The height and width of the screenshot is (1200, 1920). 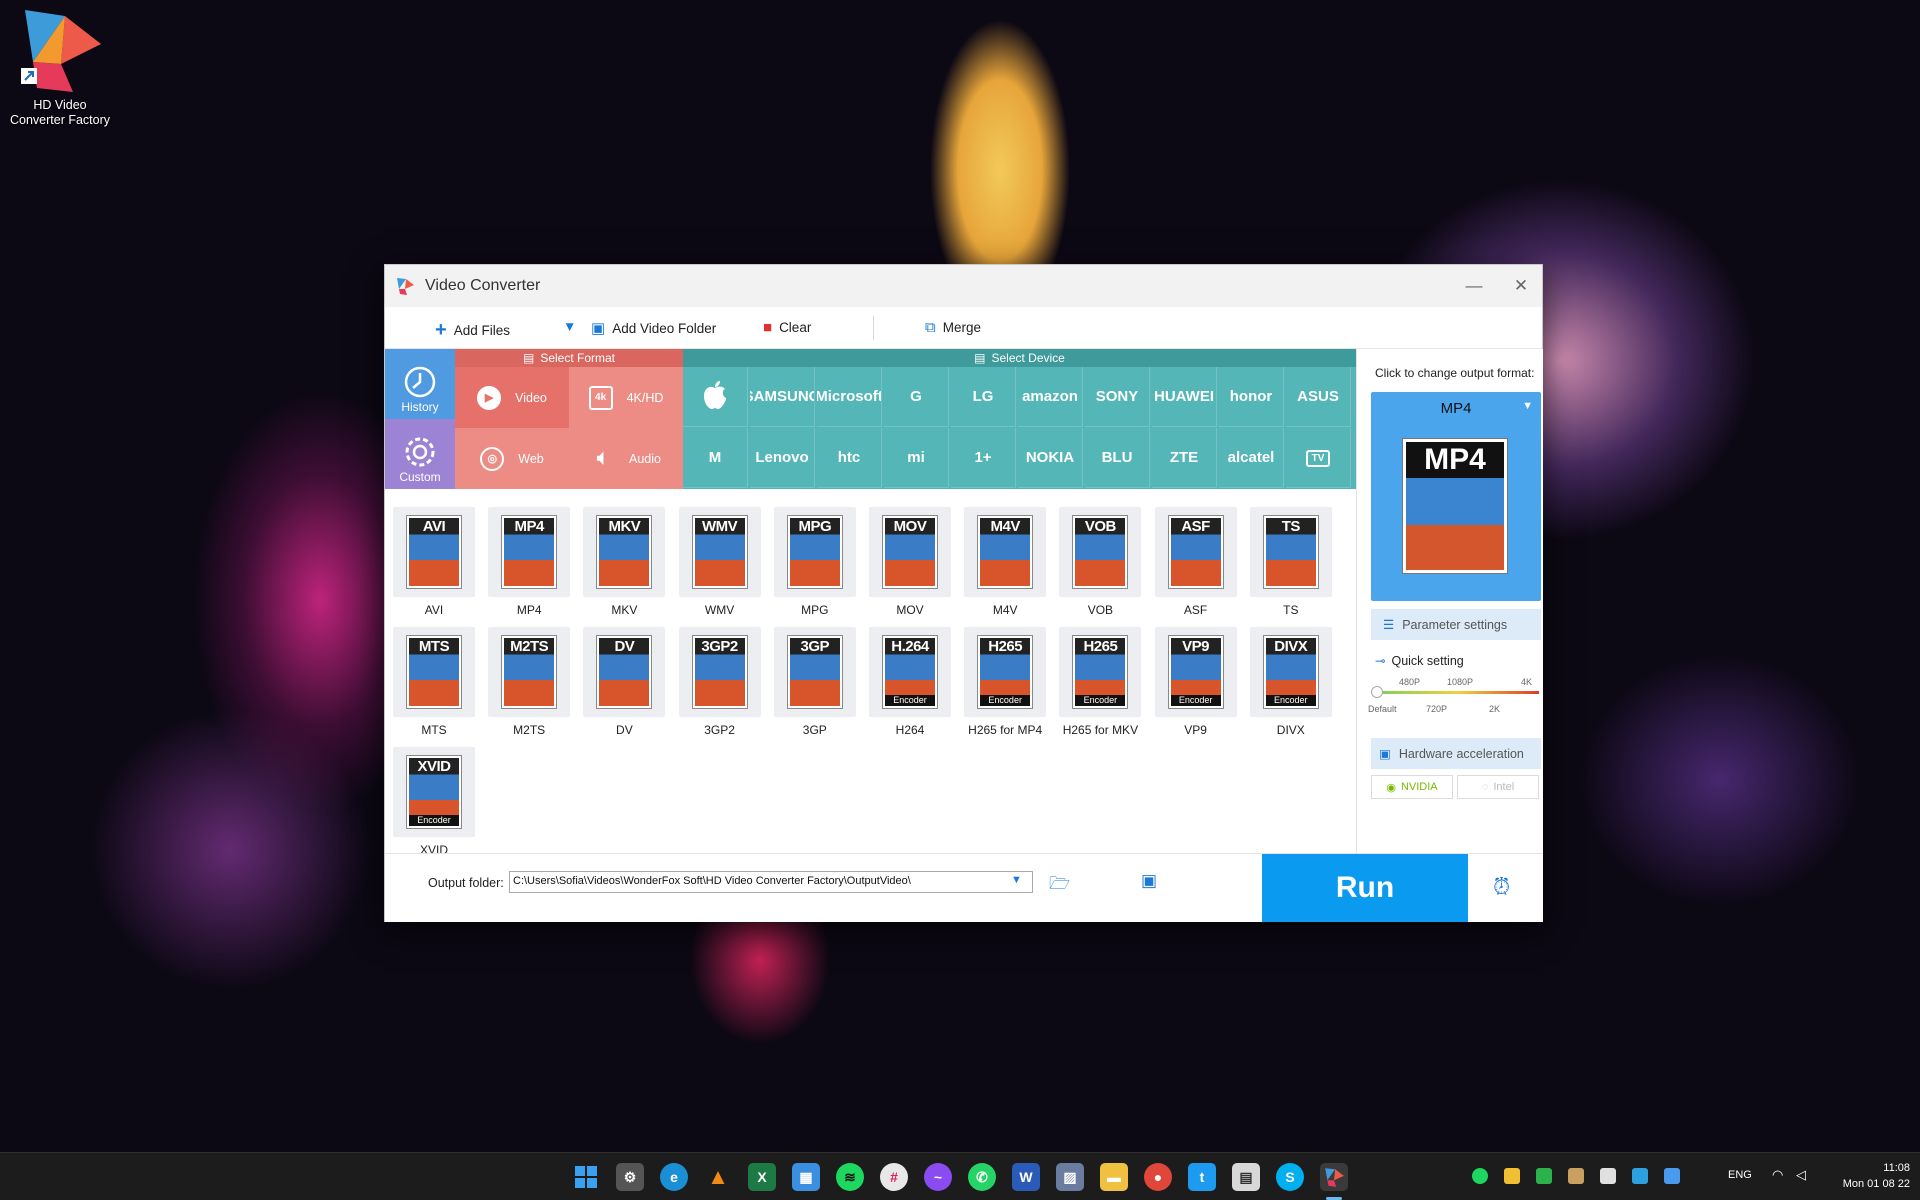 What do you see at coordinates (1777, 1175) in the screenshot?
I see `wifi-icon: ◠` at bounding box center [1777, 1175].